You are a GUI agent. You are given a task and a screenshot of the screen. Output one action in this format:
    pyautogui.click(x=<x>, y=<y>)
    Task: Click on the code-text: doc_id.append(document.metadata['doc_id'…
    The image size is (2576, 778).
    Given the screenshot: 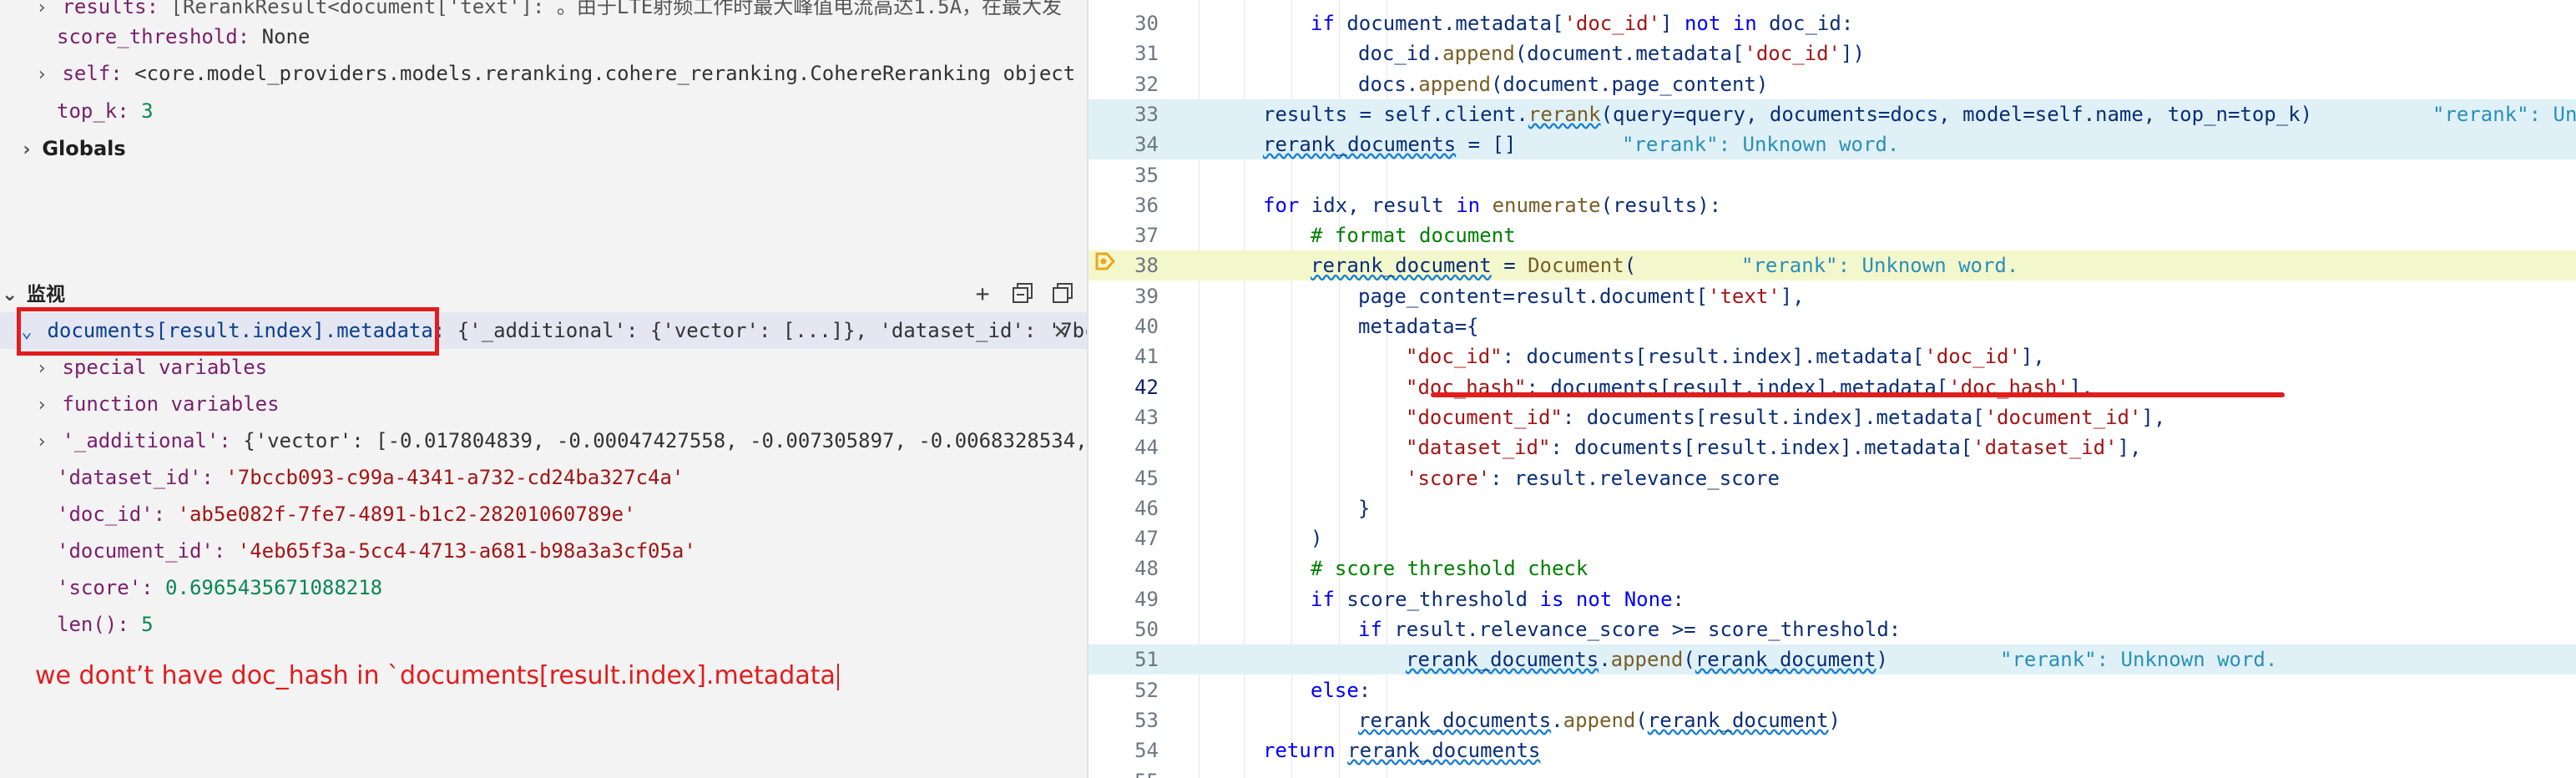 What is the action you would take?
    pyautogui.click(x=1611, y=53)
    